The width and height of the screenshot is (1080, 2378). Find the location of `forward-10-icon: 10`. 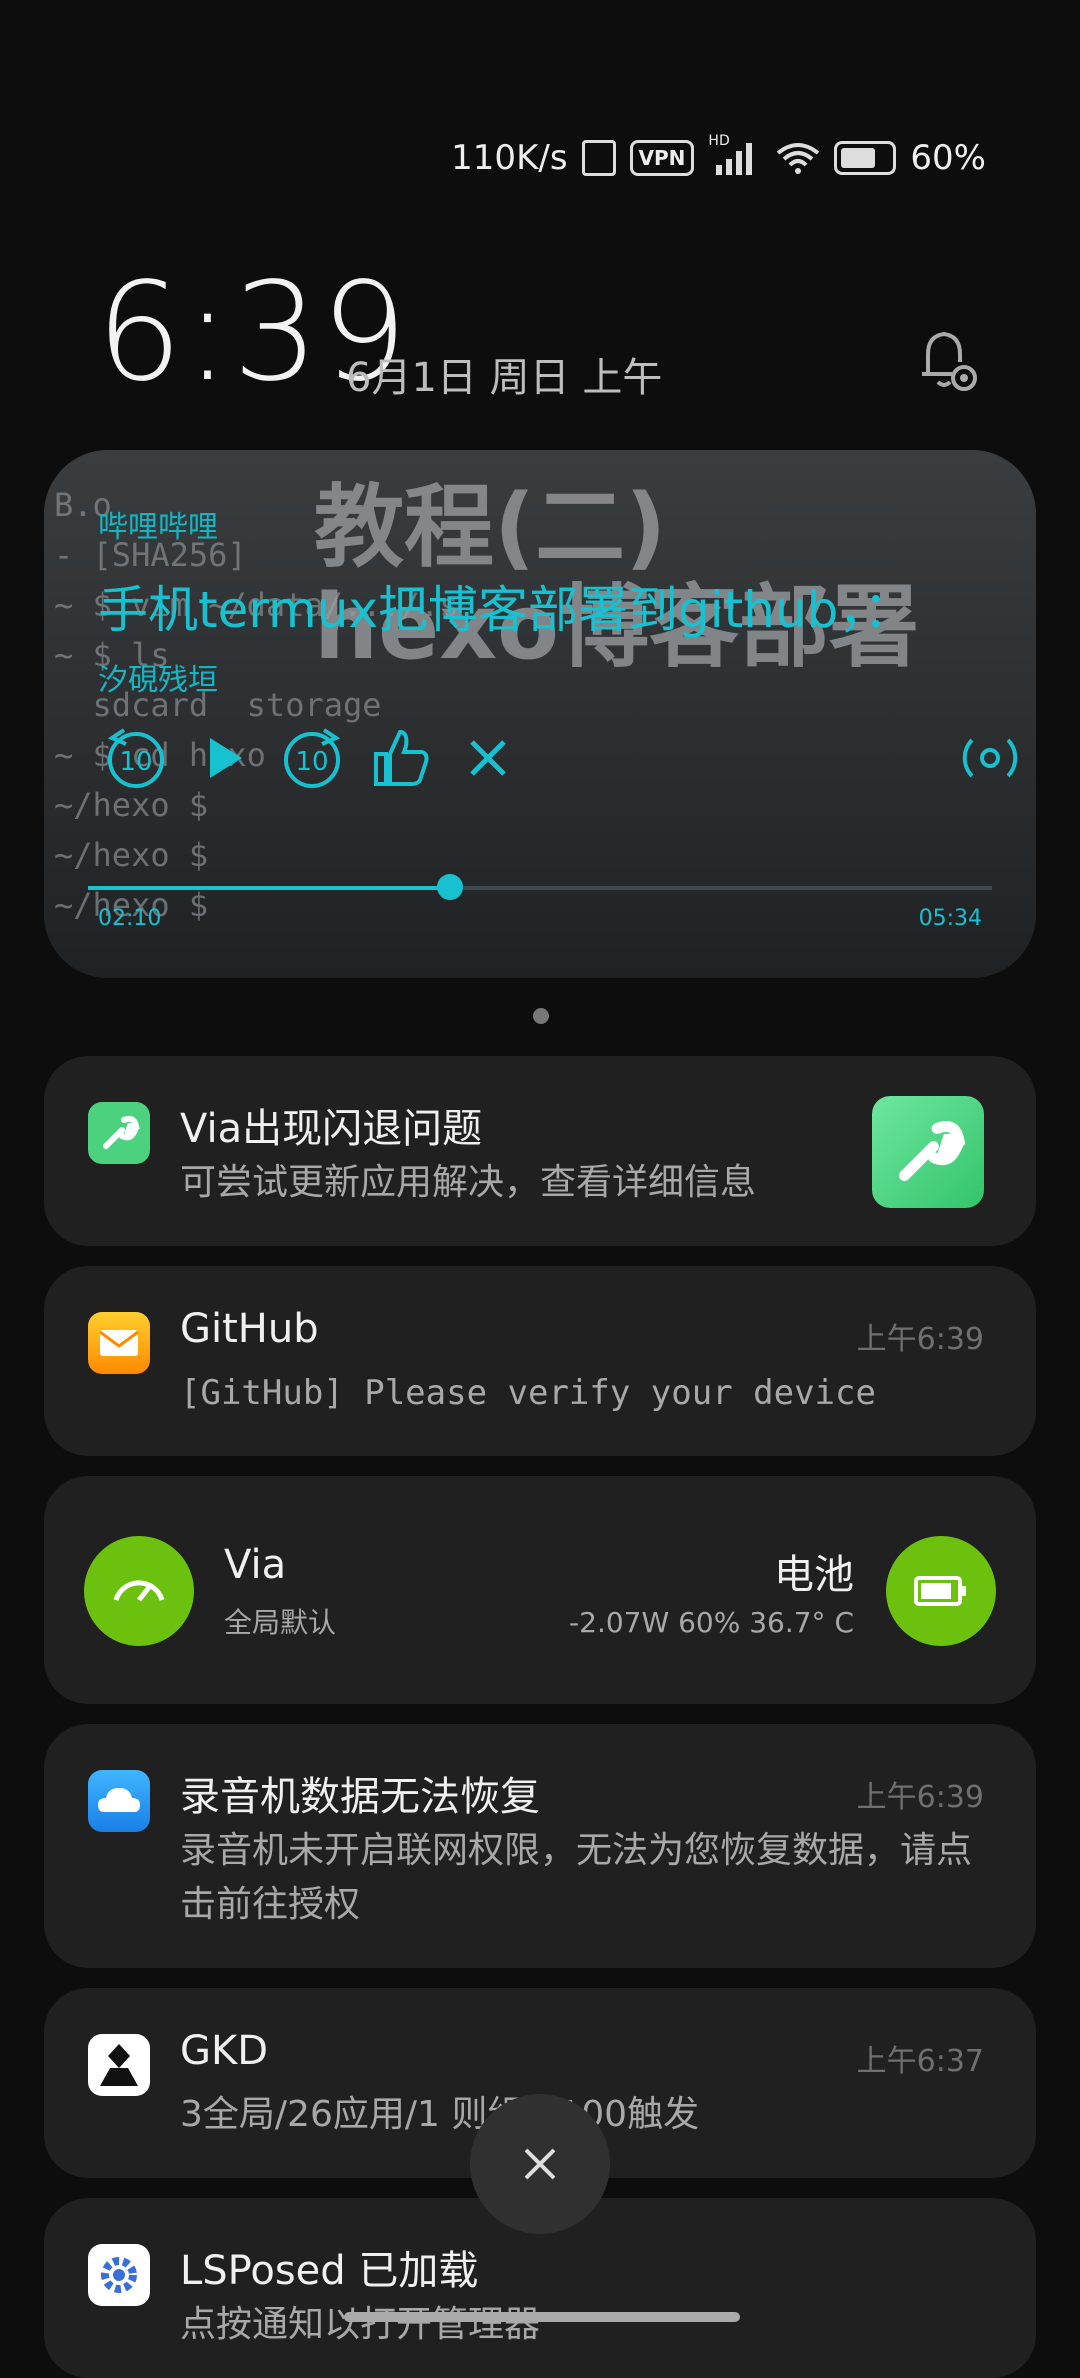

forward-10-icon: 10 is located at coordinates (312, 758).